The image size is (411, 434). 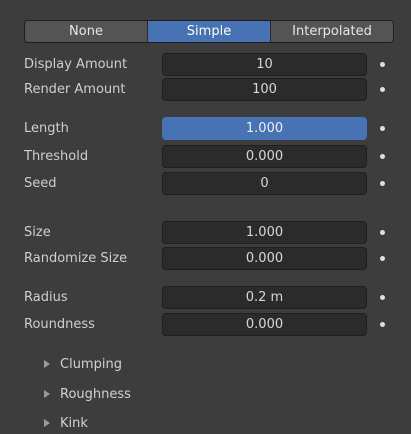 What do you see at coordinates (264, 89) in the screenshot?
I see `render-amount-field: 100` at bounding box center [264, 89].